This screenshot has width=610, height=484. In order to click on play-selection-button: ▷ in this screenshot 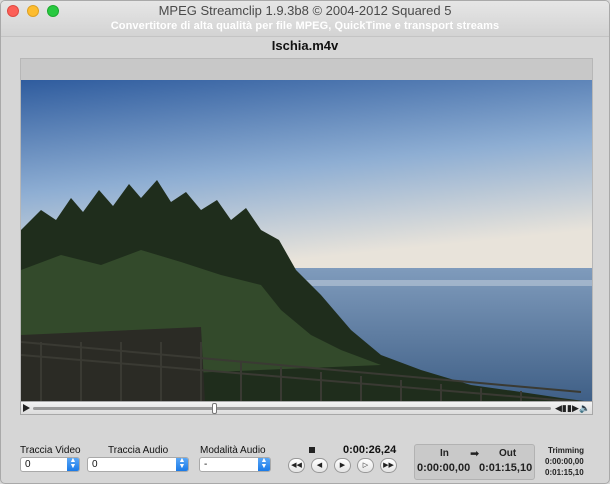, I will do `click(365, 465)`.